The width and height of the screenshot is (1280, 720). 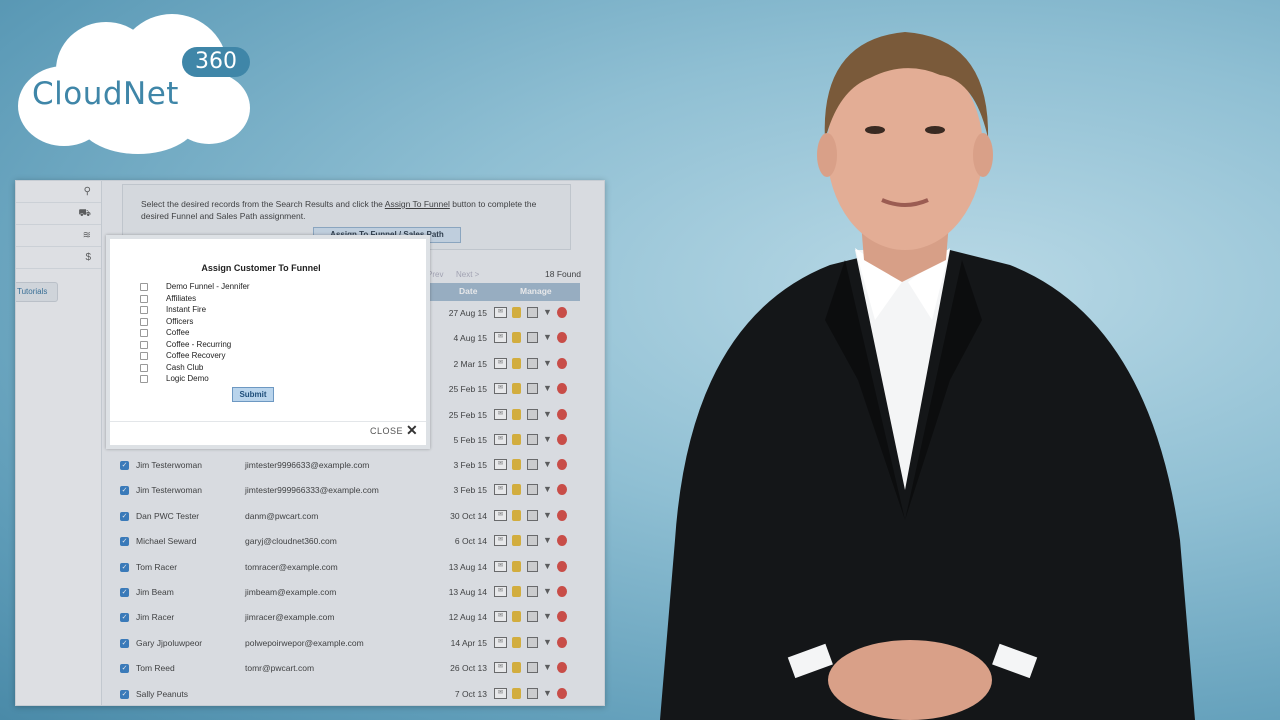 What do you see at coordinates (105, 94) in the screenshot?
I see `logo-brand-text: CloudNet` at bounding box center [105, 94].